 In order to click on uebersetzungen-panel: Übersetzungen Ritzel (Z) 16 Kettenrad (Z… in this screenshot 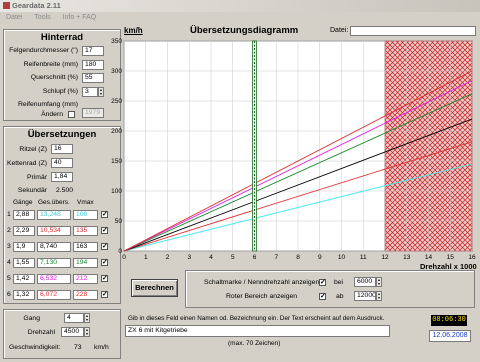, I will do `click(62, 215)`.